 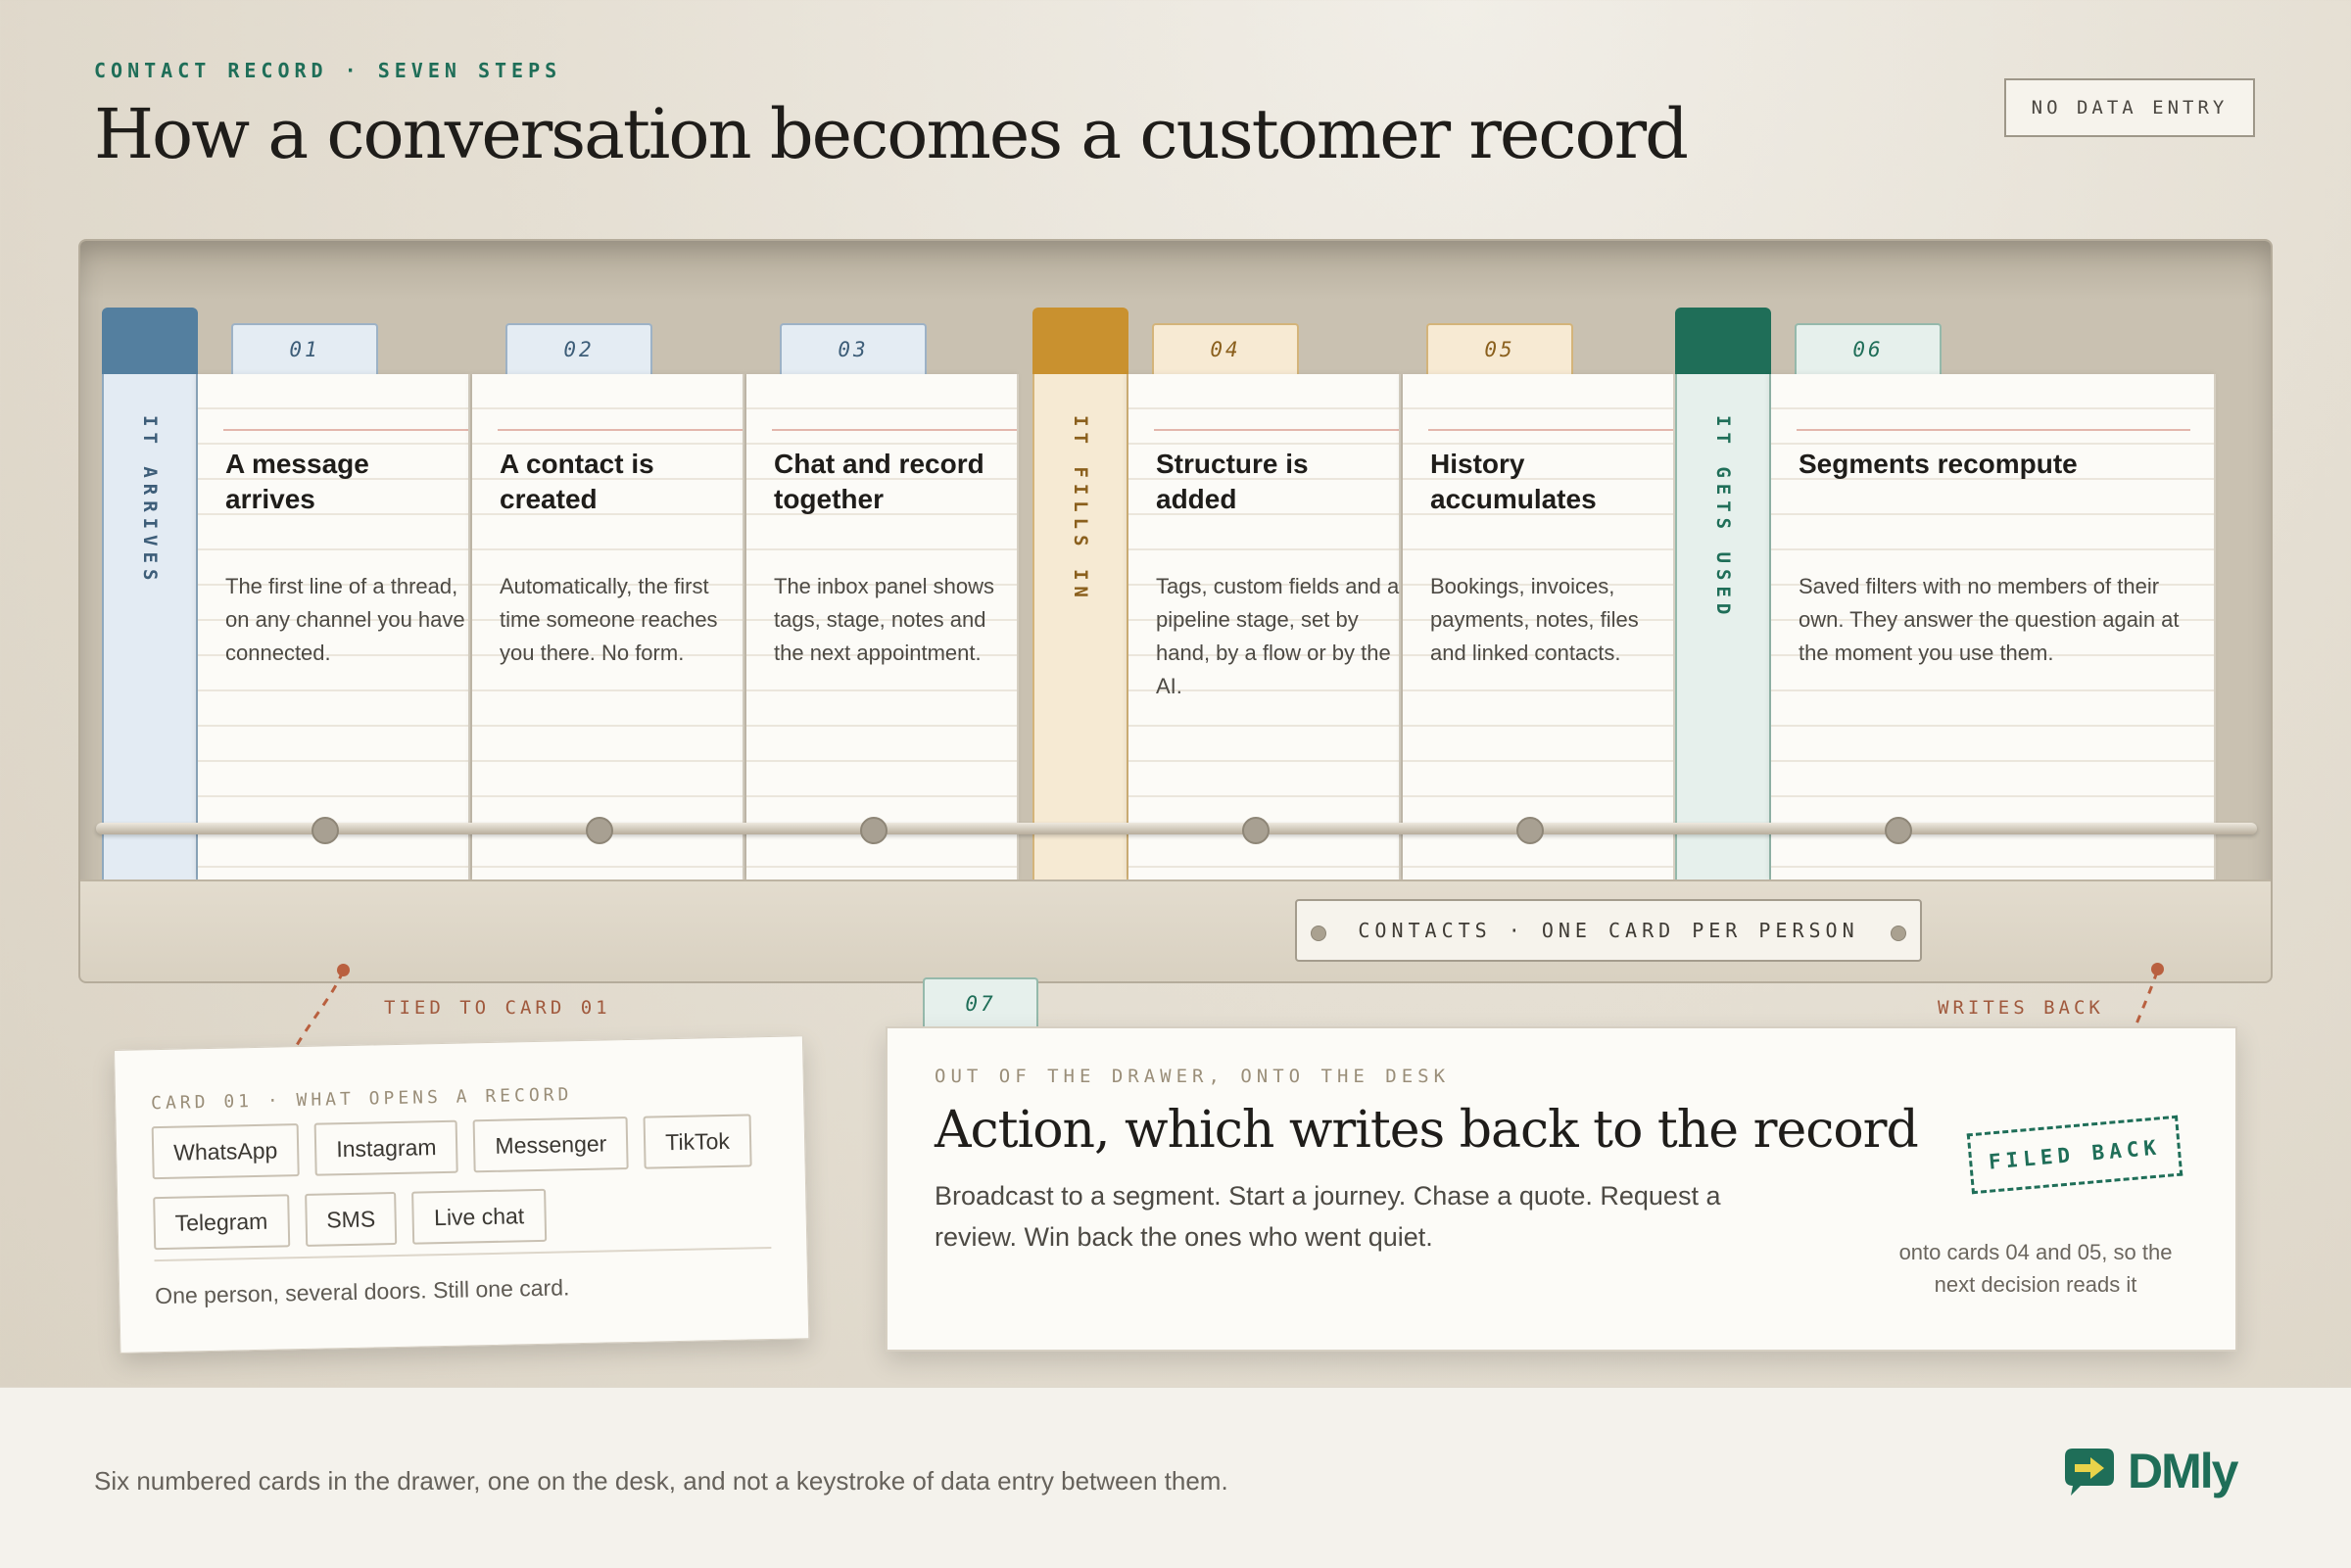 What do you see at coordinates (550, 1145) in the screenshot?
I see `channel-chip-messenger: Messenger` at bounding box center [550, 1145].